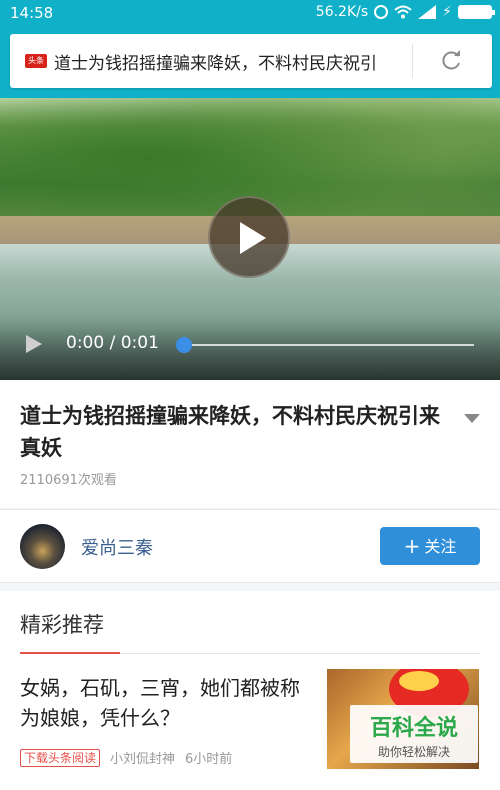 The image size is (500, 790). I want to click on recommendation-meta: 下载头条阅读 小刘侃封神 6小时前, so click(126, 757).